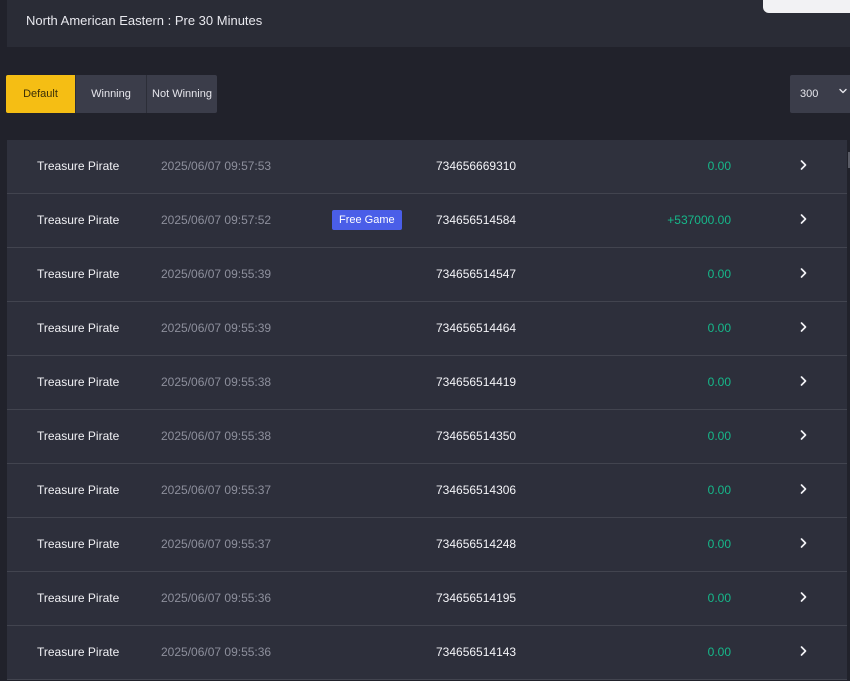 The height and width of the screenshot is (681, 850). Describe the element at coordinates (216, 166) in the screenshot. I see `record-time: 2025/06/07 09:57:53` at that location.